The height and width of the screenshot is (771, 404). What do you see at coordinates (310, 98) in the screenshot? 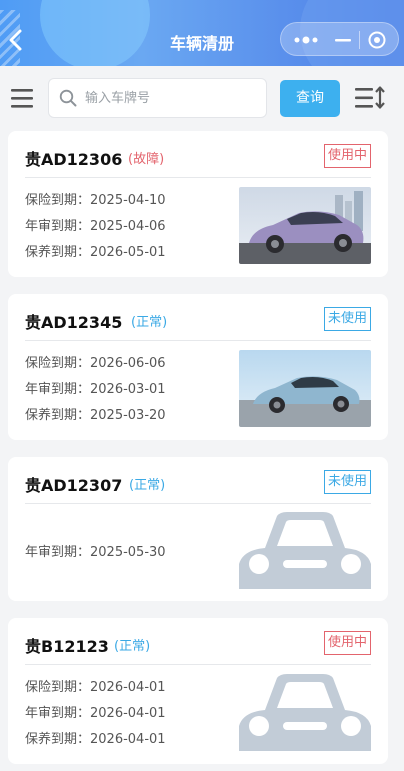
I see `query-button: 查询` at bounding box center [310, 98].